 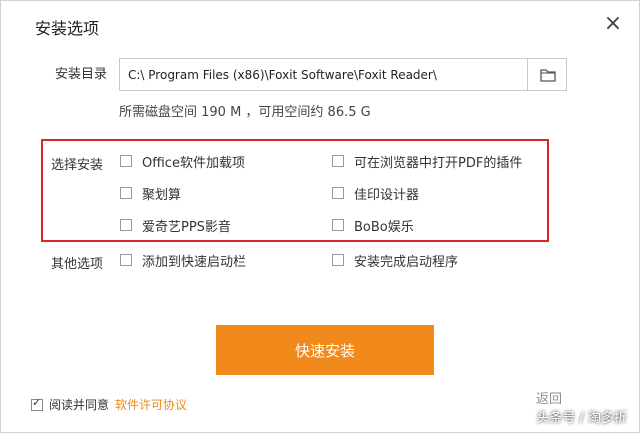 What do you see at coordinates (549, 399) in the screenshot?
I see `watermark-partial: 返回` at bounding box center [549, 399].